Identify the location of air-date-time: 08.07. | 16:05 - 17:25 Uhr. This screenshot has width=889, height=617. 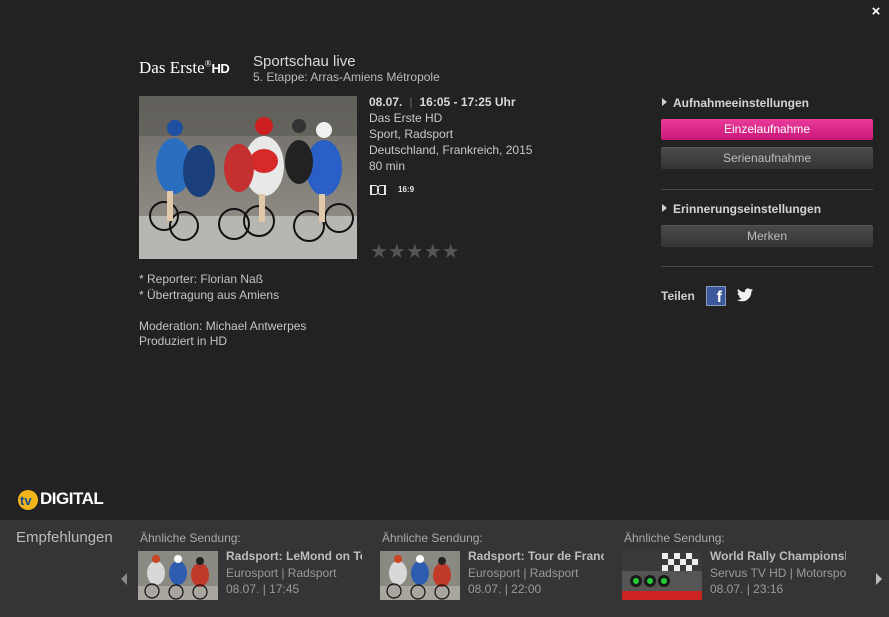
(442, 102).